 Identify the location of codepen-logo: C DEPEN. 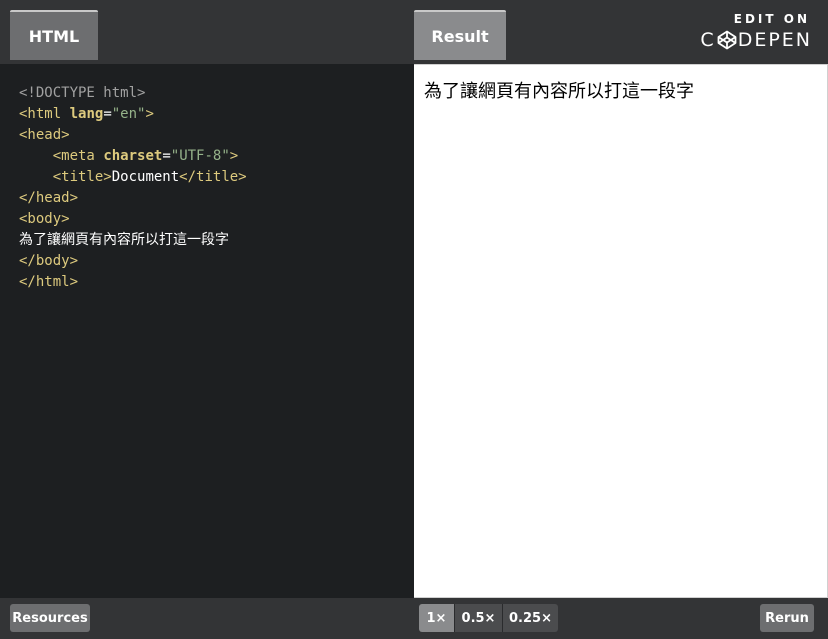
(756, 40).